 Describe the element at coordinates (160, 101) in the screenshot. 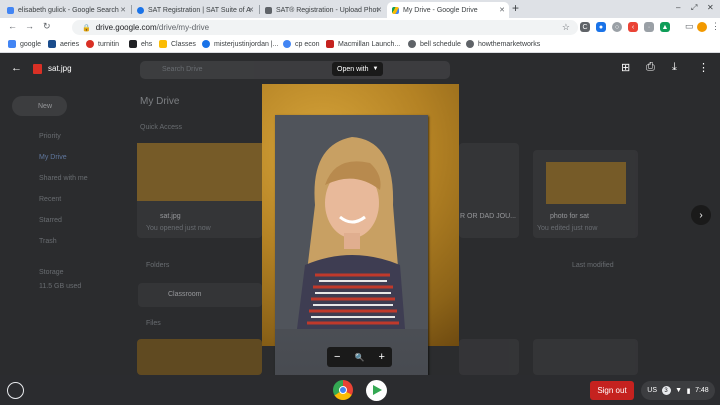

I see `my-drive-heading: My Drive` at that location.